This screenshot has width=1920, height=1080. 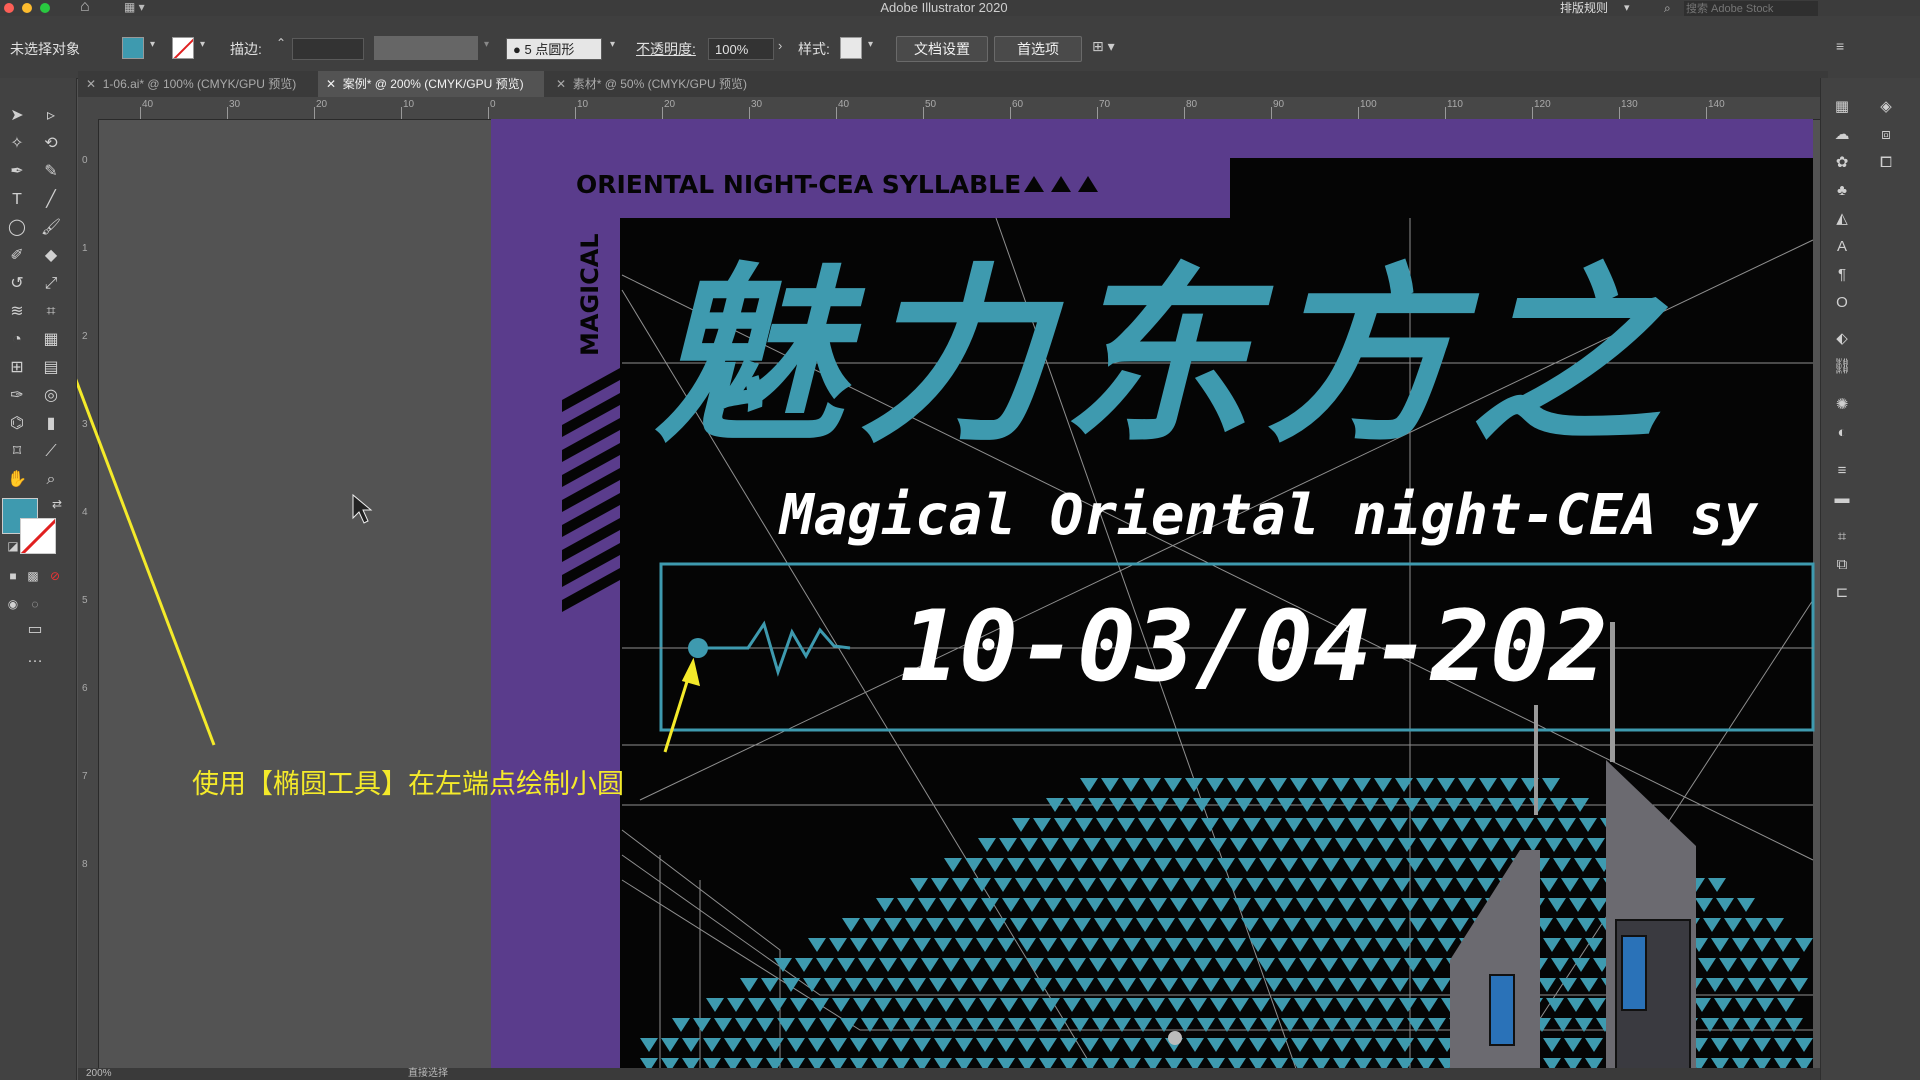 What do you see at coordinates (17, 200) in the screenshot?
I see `type-tool-icon: T` at bounding box center [17, 200].